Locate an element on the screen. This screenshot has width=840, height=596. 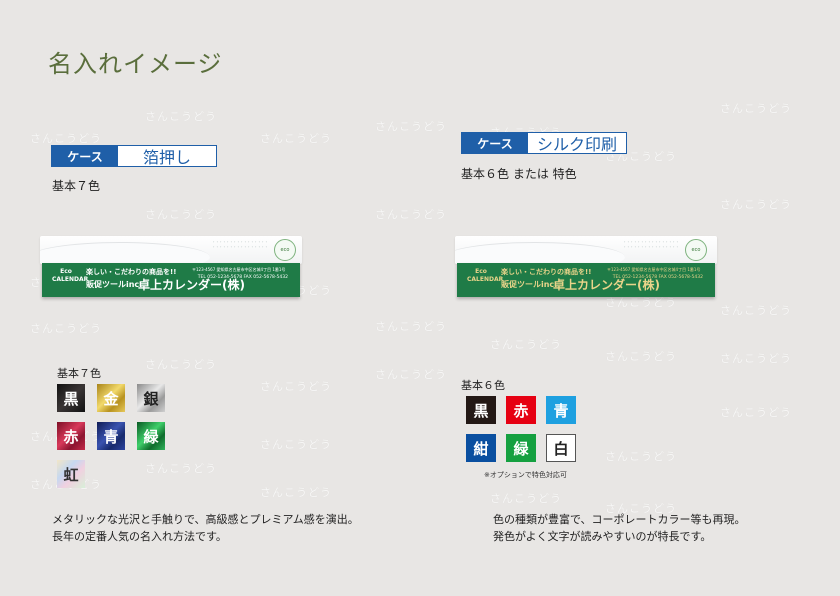
swatch-red-foil: 赤 is located at coordinates (71, 436).